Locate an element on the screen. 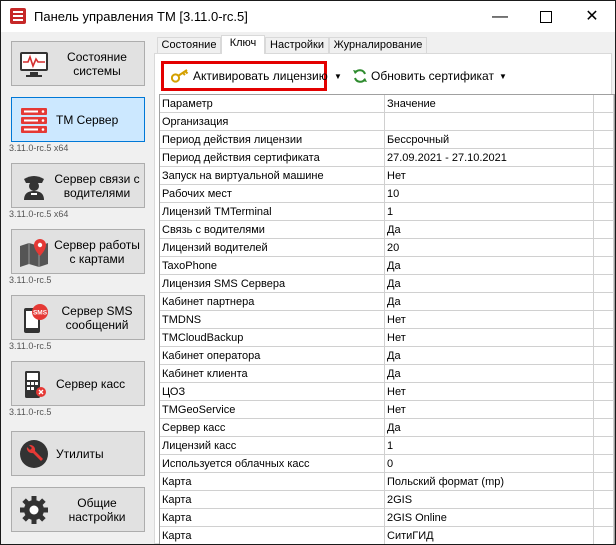 This screenshot has height=545, width=616. table-row: Запуск на виртуальной машине Нет is located at coordinates (387, 175).